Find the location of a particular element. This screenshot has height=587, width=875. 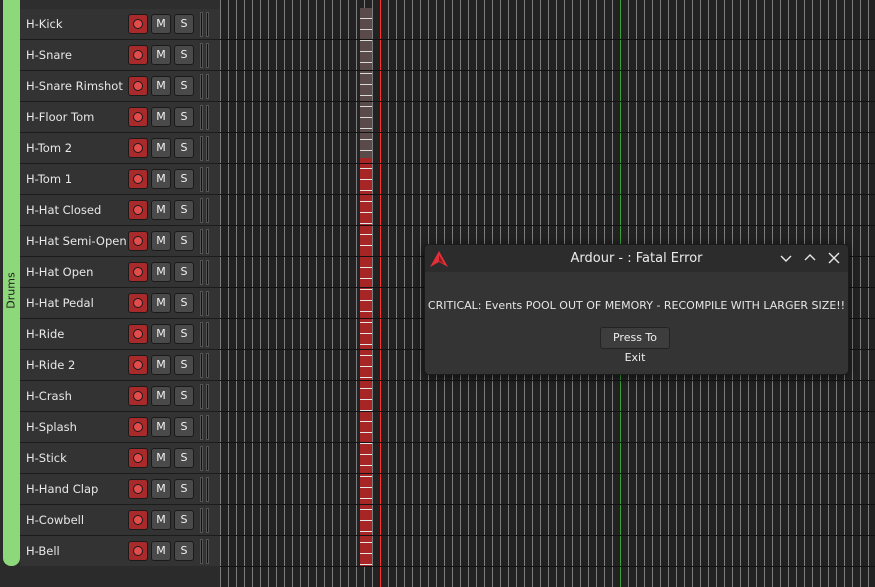

drums-group-label: Drums is located at coordinates (12, 290).